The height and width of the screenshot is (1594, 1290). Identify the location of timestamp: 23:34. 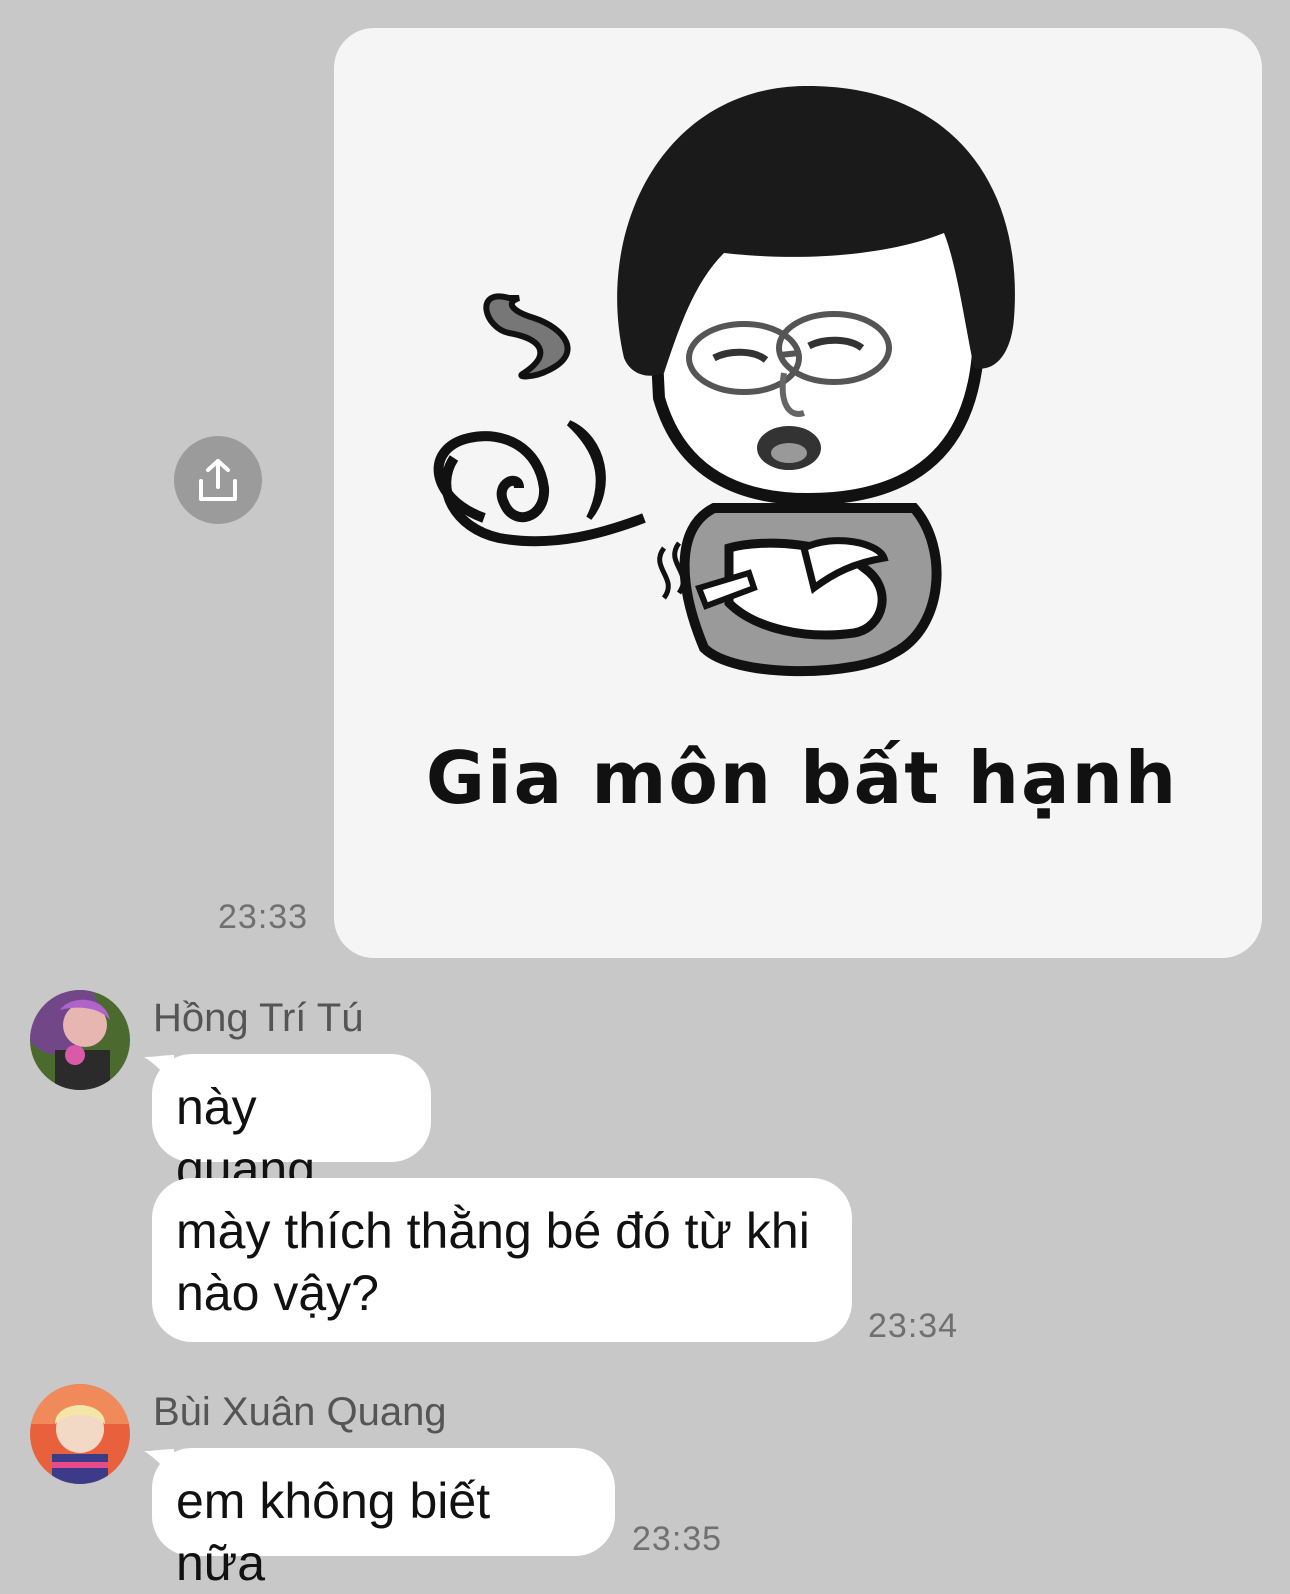
(913, 1326).